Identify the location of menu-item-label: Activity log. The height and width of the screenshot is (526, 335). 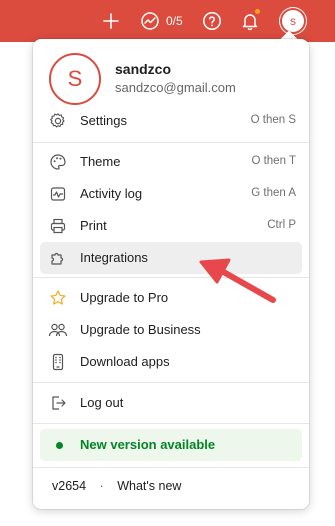
(111, 193).